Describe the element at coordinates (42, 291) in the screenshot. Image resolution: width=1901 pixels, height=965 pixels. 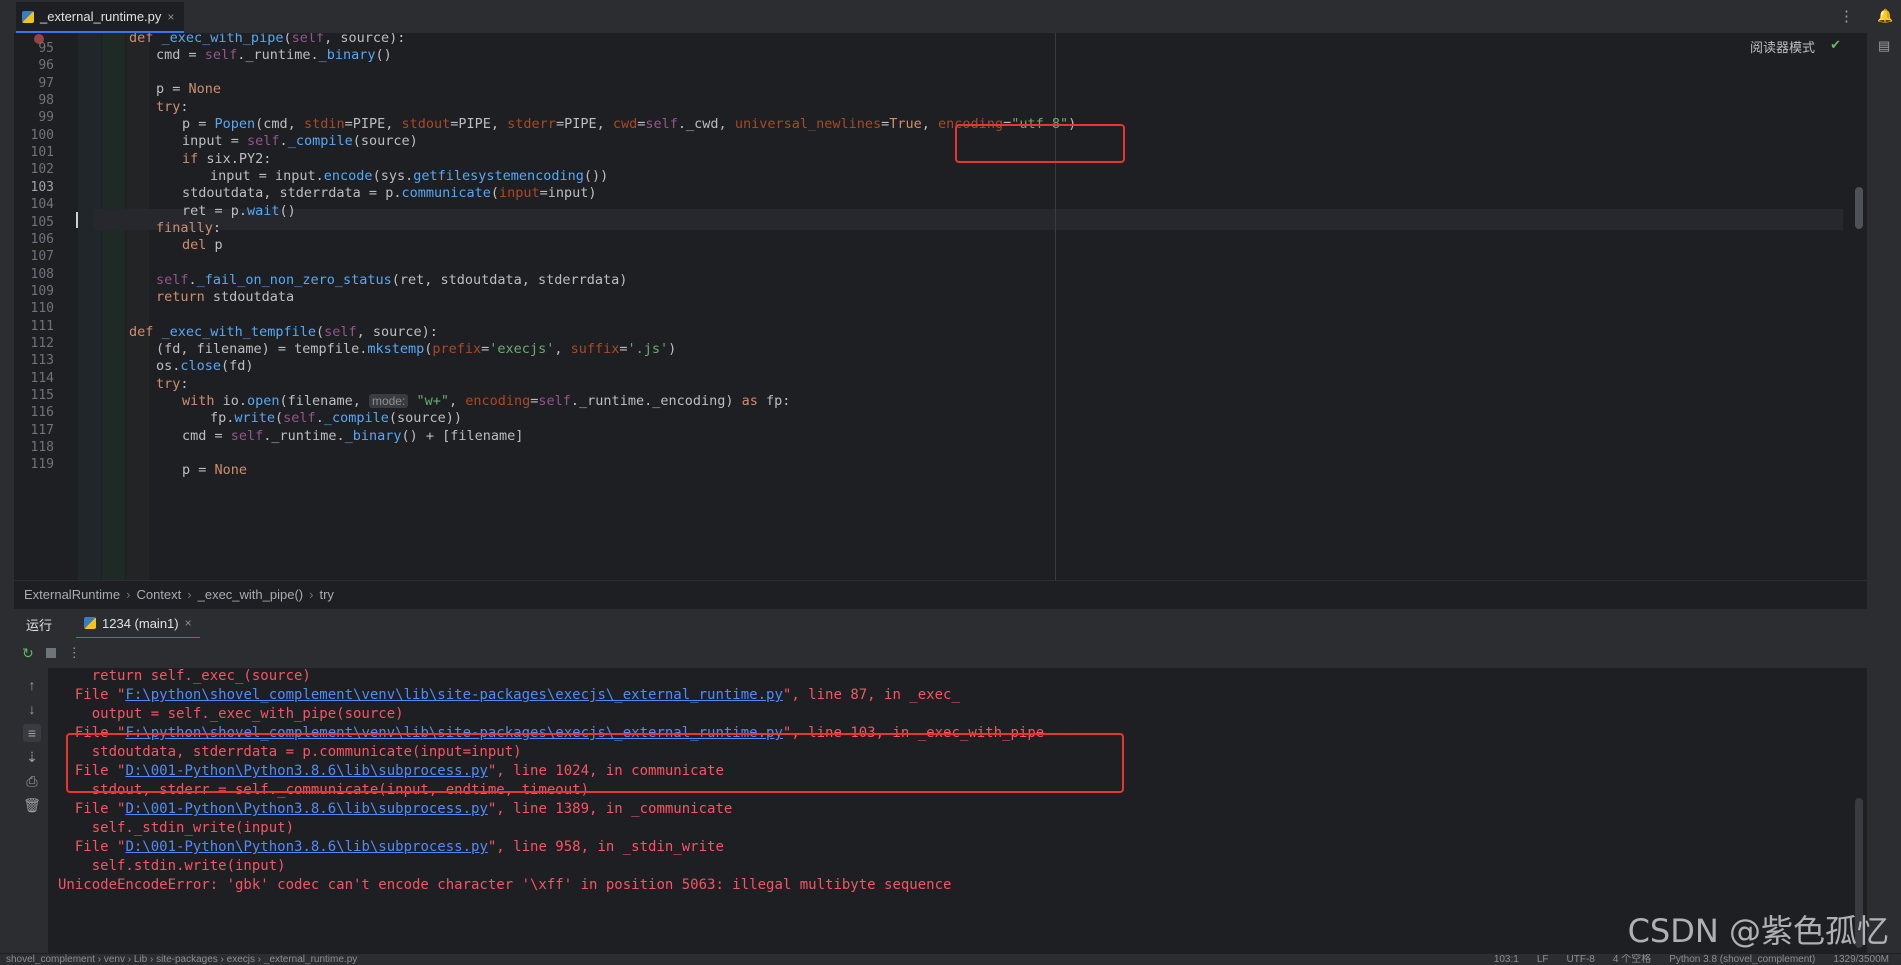
I see `line-number: 109` at that location.